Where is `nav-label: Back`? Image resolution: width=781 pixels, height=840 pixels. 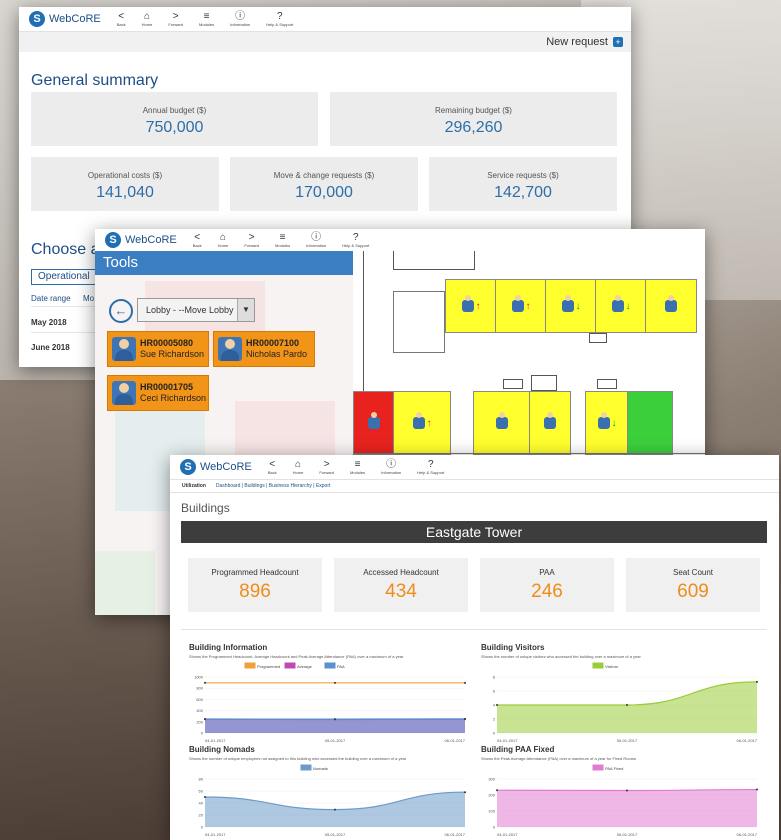
nav-label: Back is located at coordinates (272, 472).